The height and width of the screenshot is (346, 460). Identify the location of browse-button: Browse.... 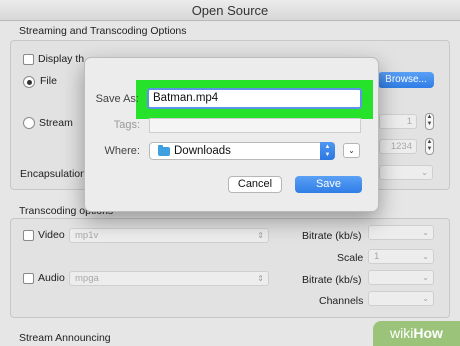
(406, 80).